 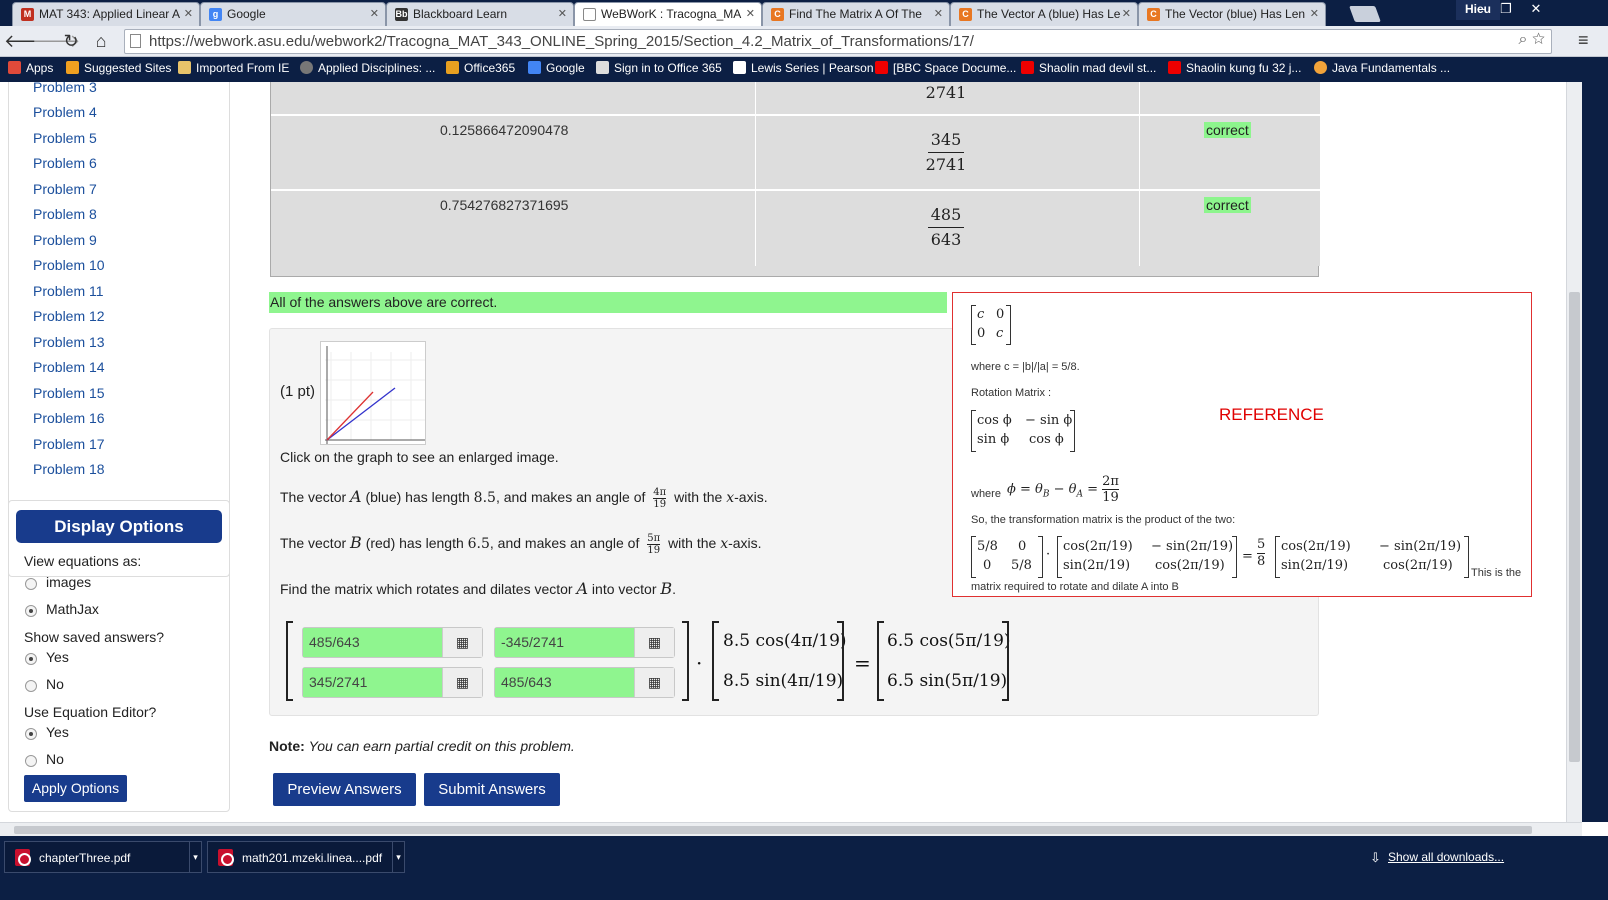 What do you see at coordinates (1523, 39) in the screenshot?
I see `zoom-icon: ⌕` at bounding box center [1523, 39].